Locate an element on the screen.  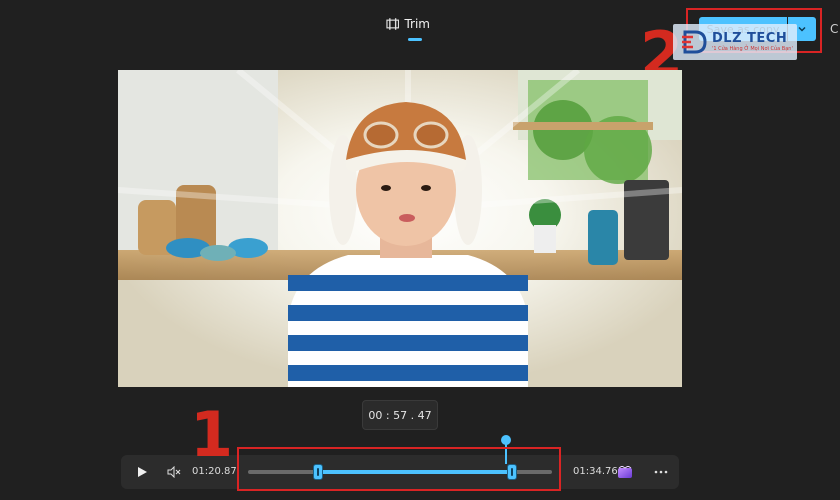
trim-icon is located at coordinates (393, 24).